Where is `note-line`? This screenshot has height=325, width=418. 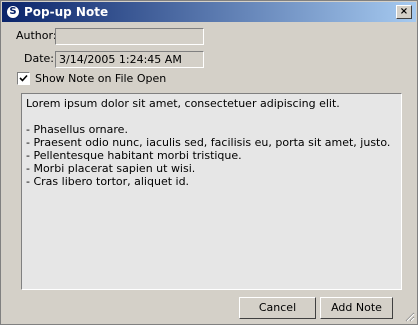 note-line is located at coordinates (211, 116).